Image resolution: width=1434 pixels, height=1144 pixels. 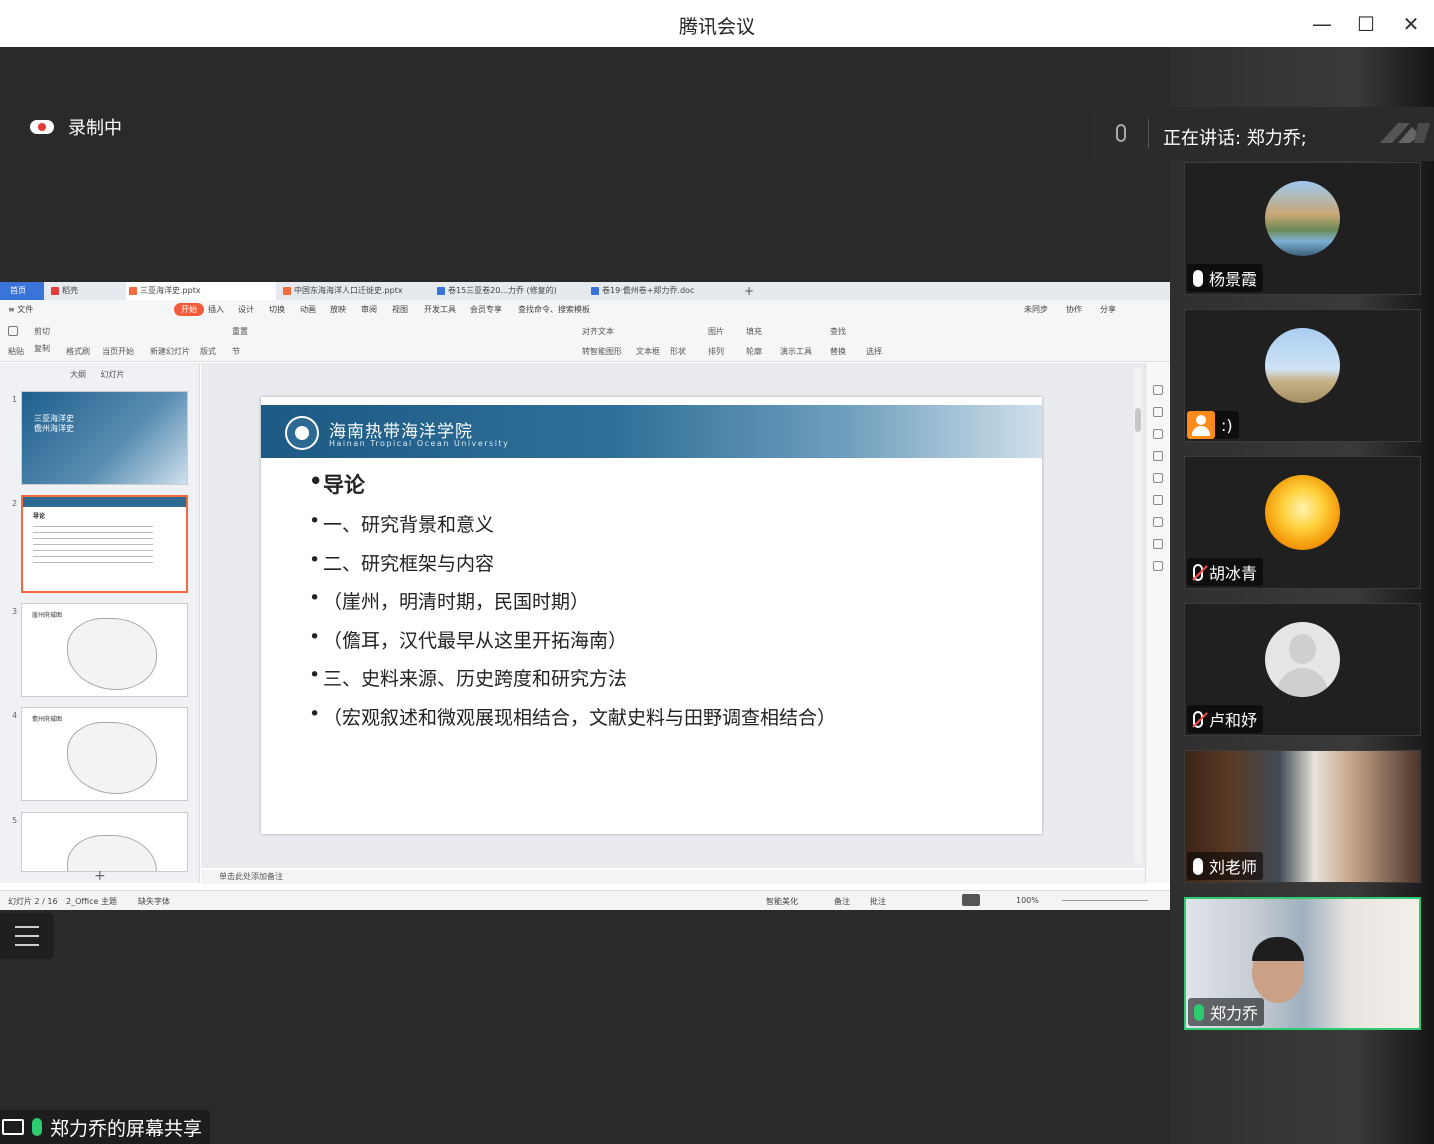 I want to click on menu-member: 会员专享, so click(x=486, y=309).